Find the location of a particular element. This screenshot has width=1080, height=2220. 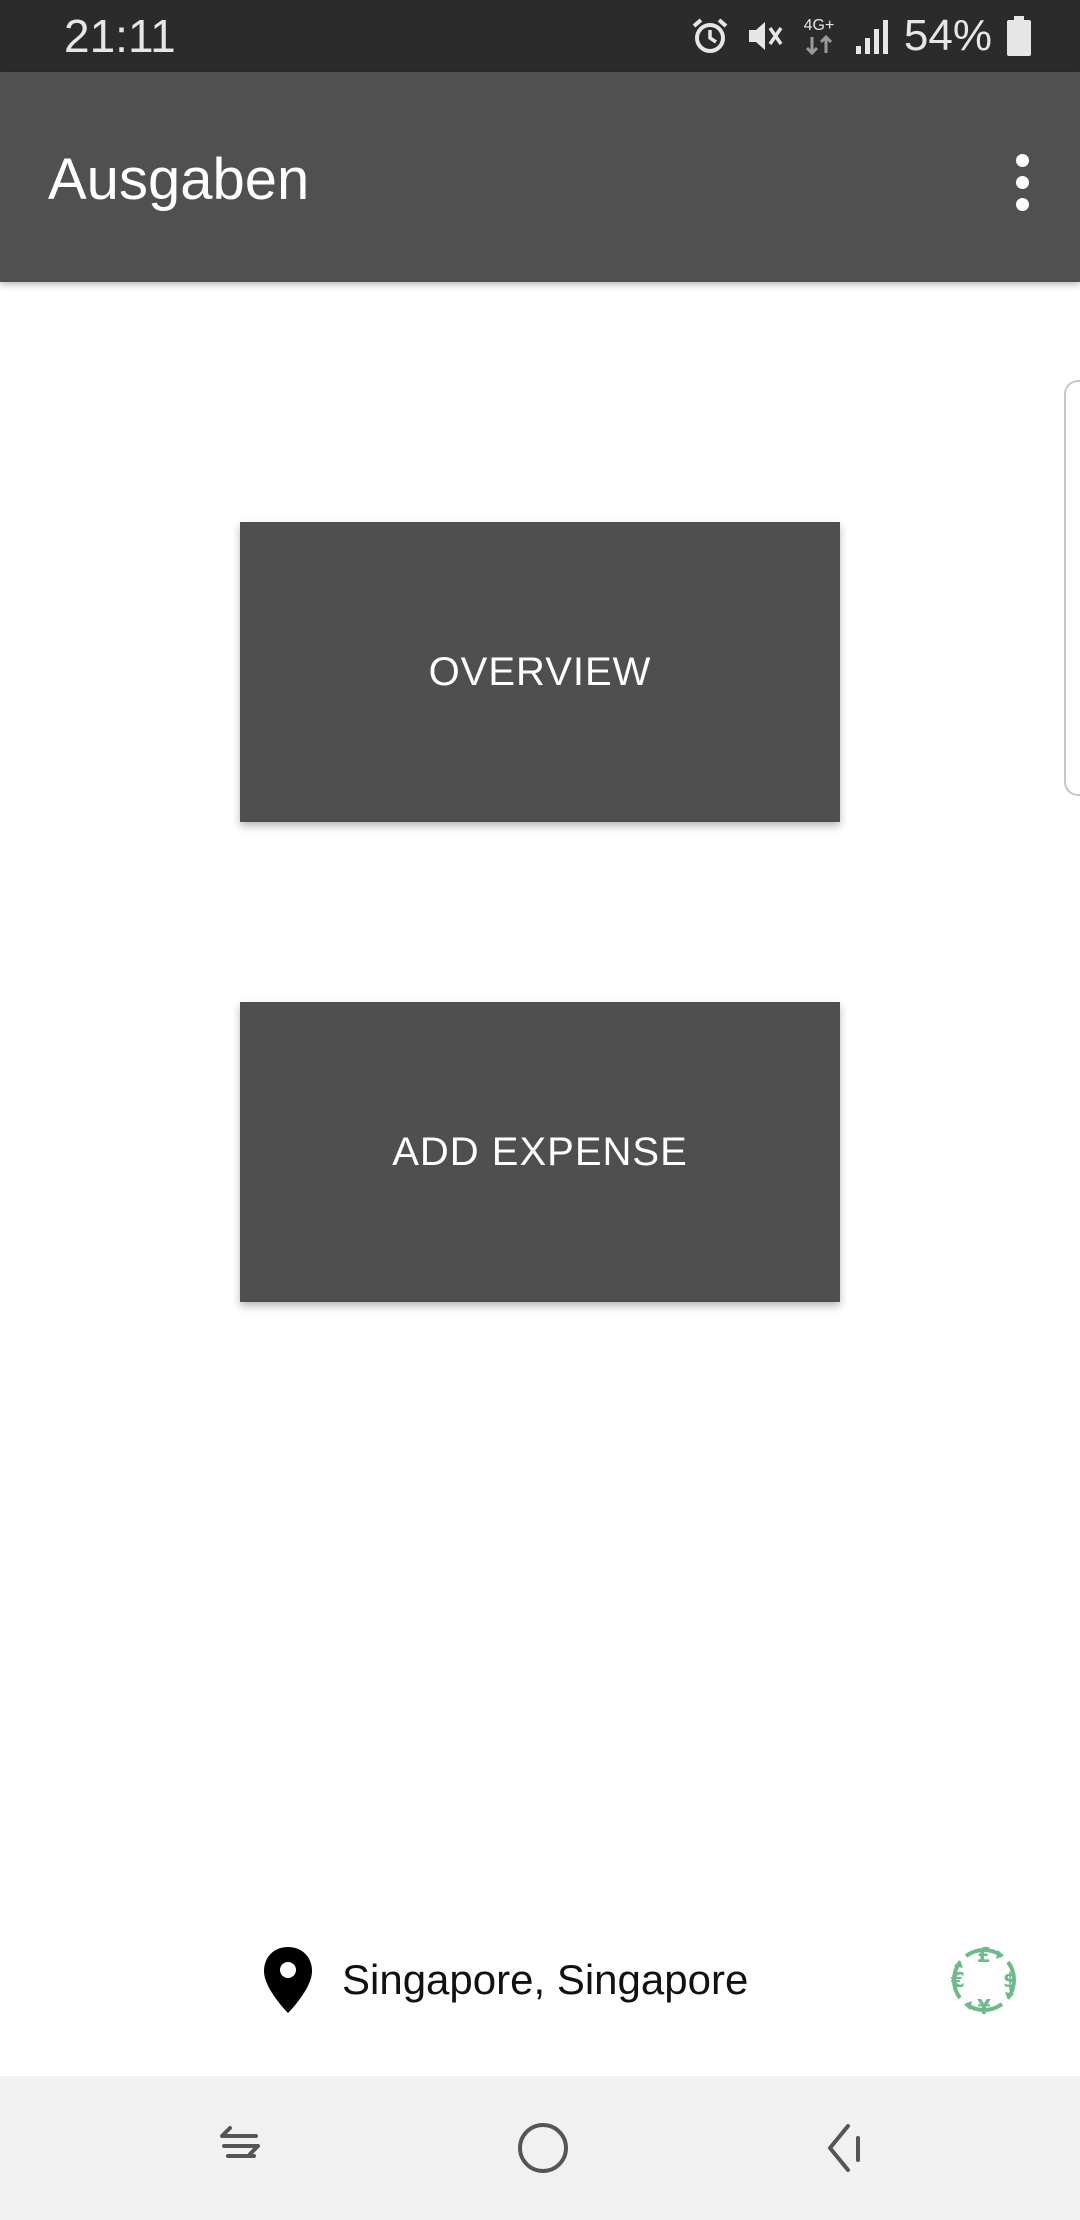

alarm-icon is located at coordinates (710, 35).